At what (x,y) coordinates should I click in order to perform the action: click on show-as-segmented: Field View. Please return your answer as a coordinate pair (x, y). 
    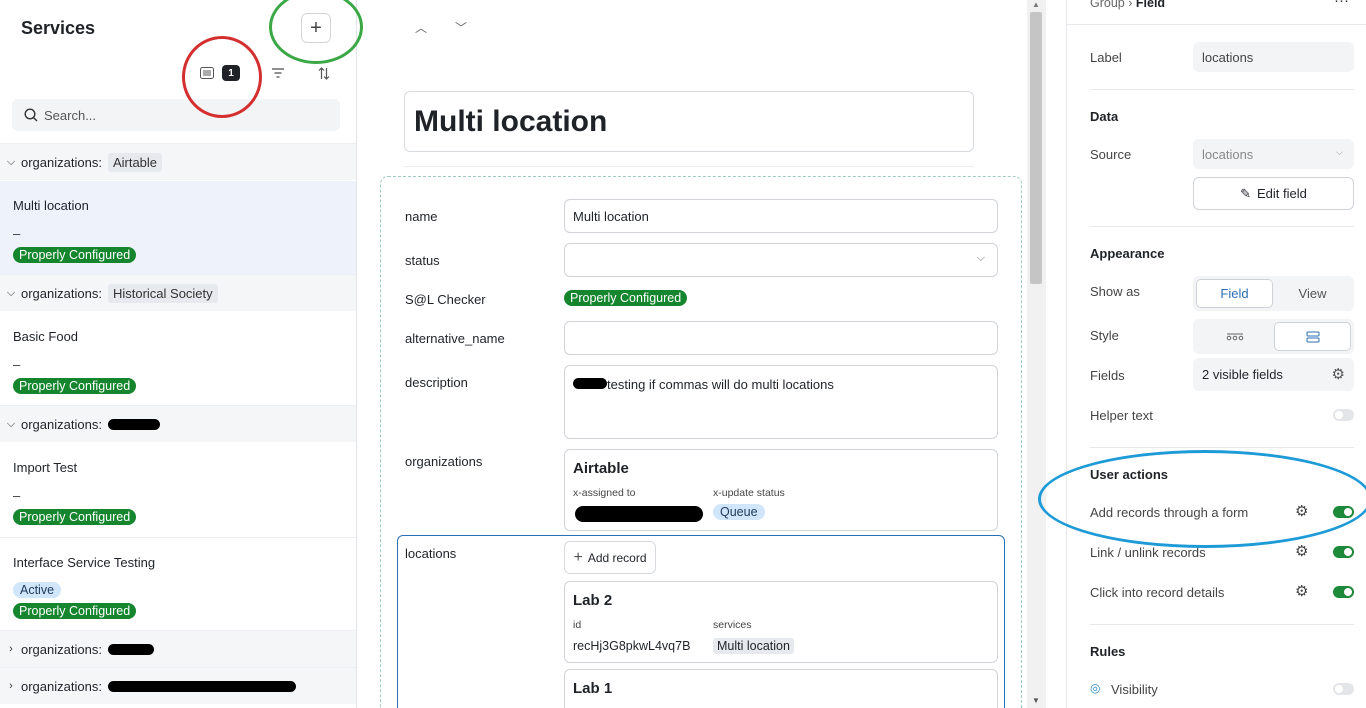
    Looking at the image, I should click on (1273, 293).